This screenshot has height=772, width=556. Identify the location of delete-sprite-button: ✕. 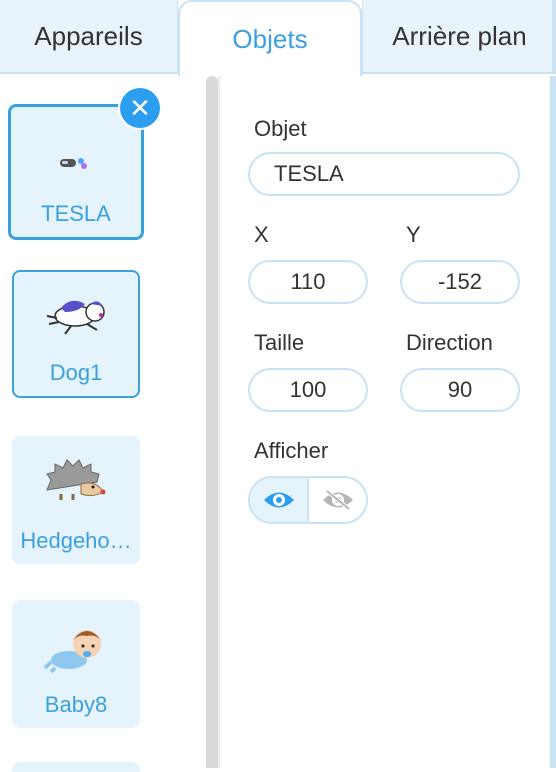
(140, 108).